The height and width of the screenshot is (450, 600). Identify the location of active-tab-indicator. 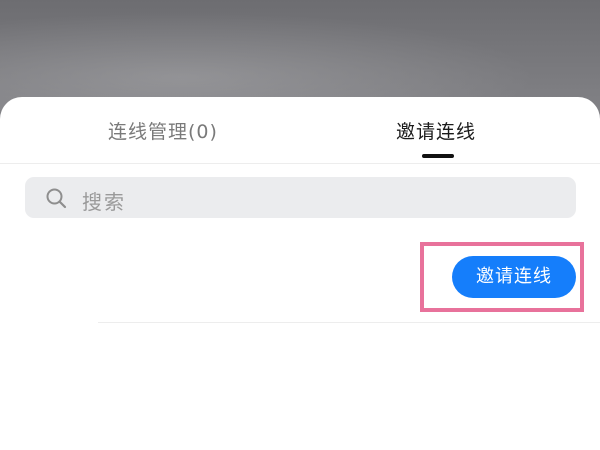
(438, 156).